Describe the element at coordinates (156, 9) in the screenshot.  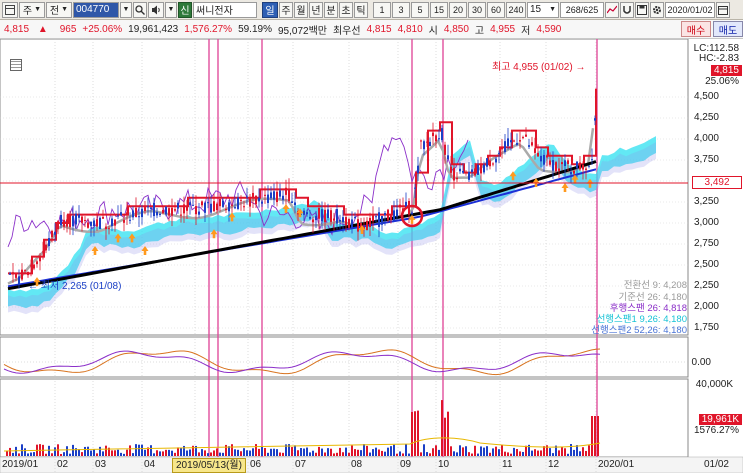
I see `sound-icon` at that location.